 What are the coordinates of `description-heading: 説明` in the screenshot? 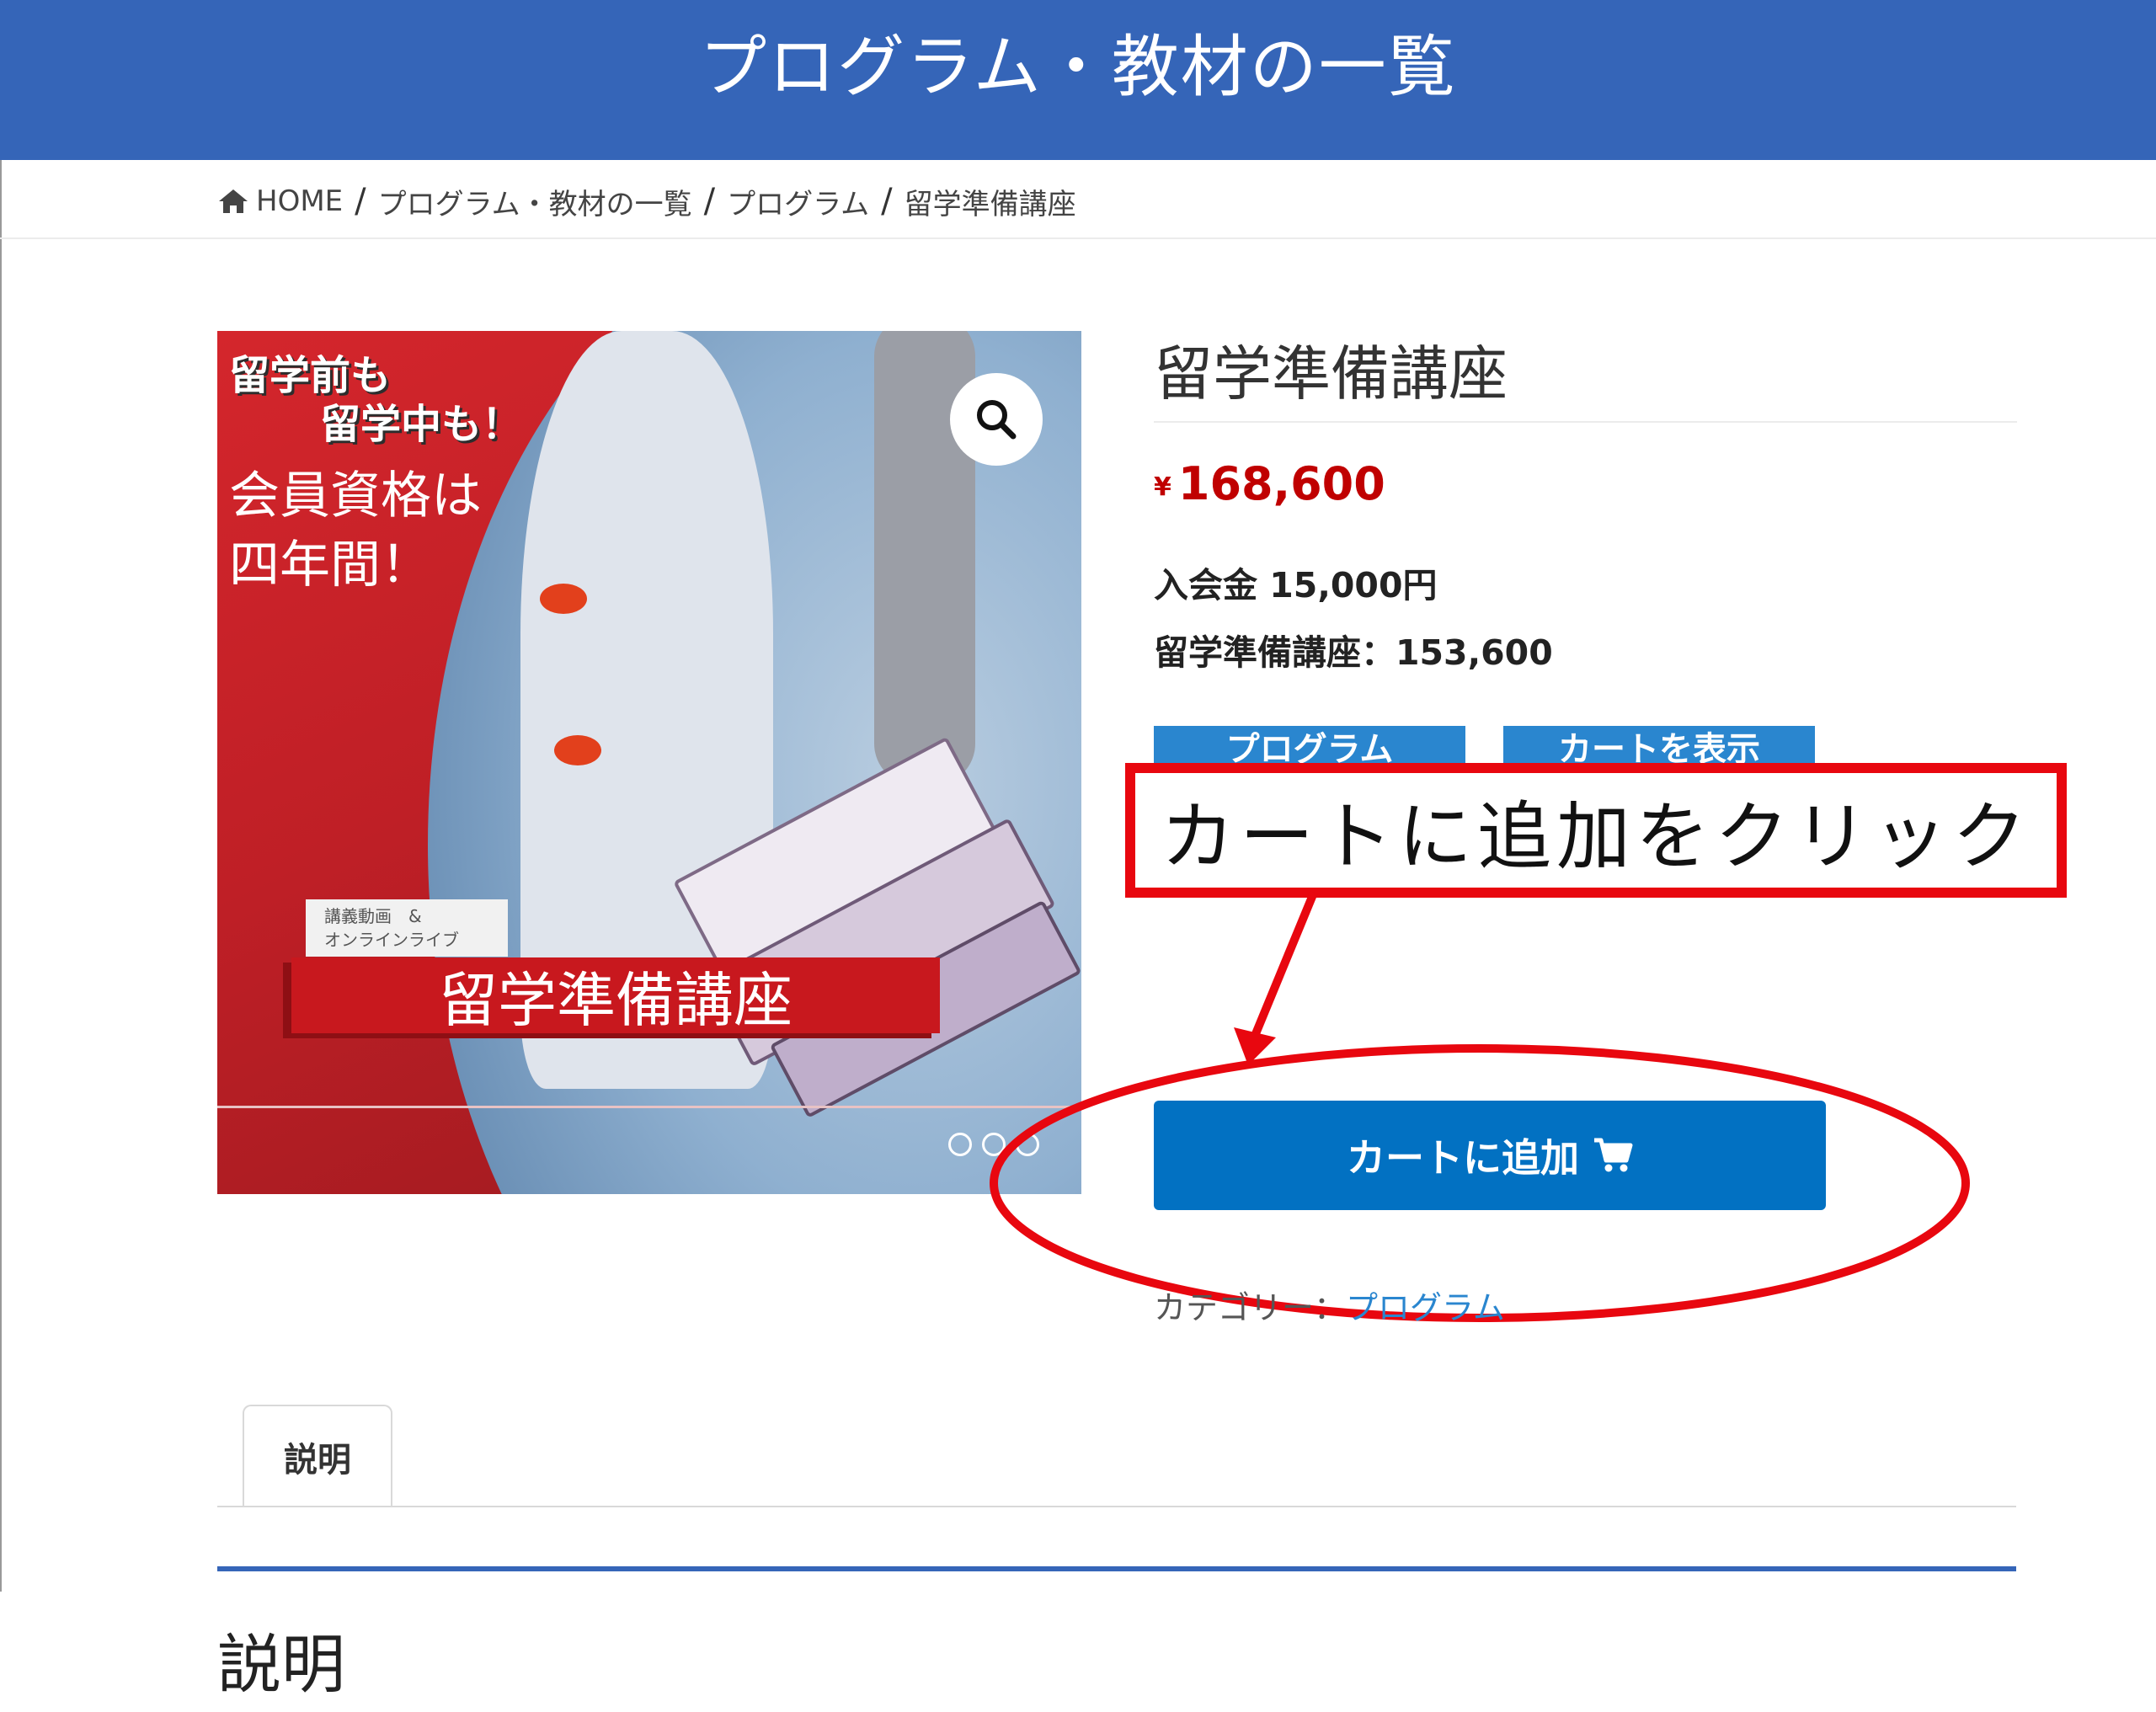 It's located at (281, 1664).